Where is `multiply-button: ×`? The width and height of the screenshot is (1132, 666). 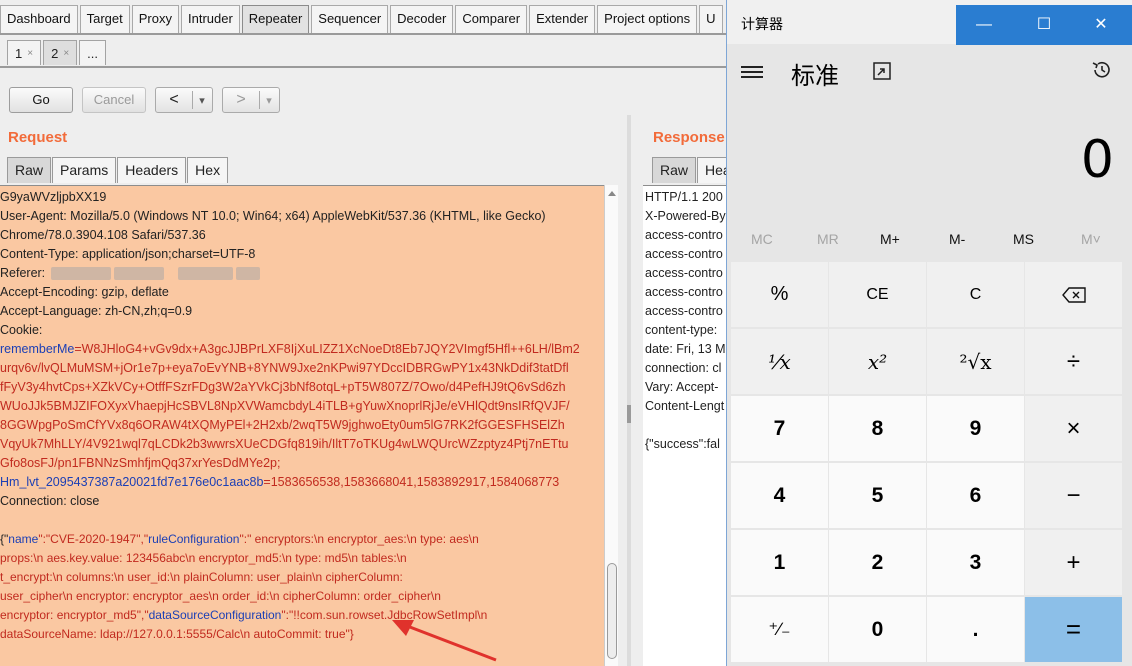
multiply-button: × is located at coordinates (1073, 428).